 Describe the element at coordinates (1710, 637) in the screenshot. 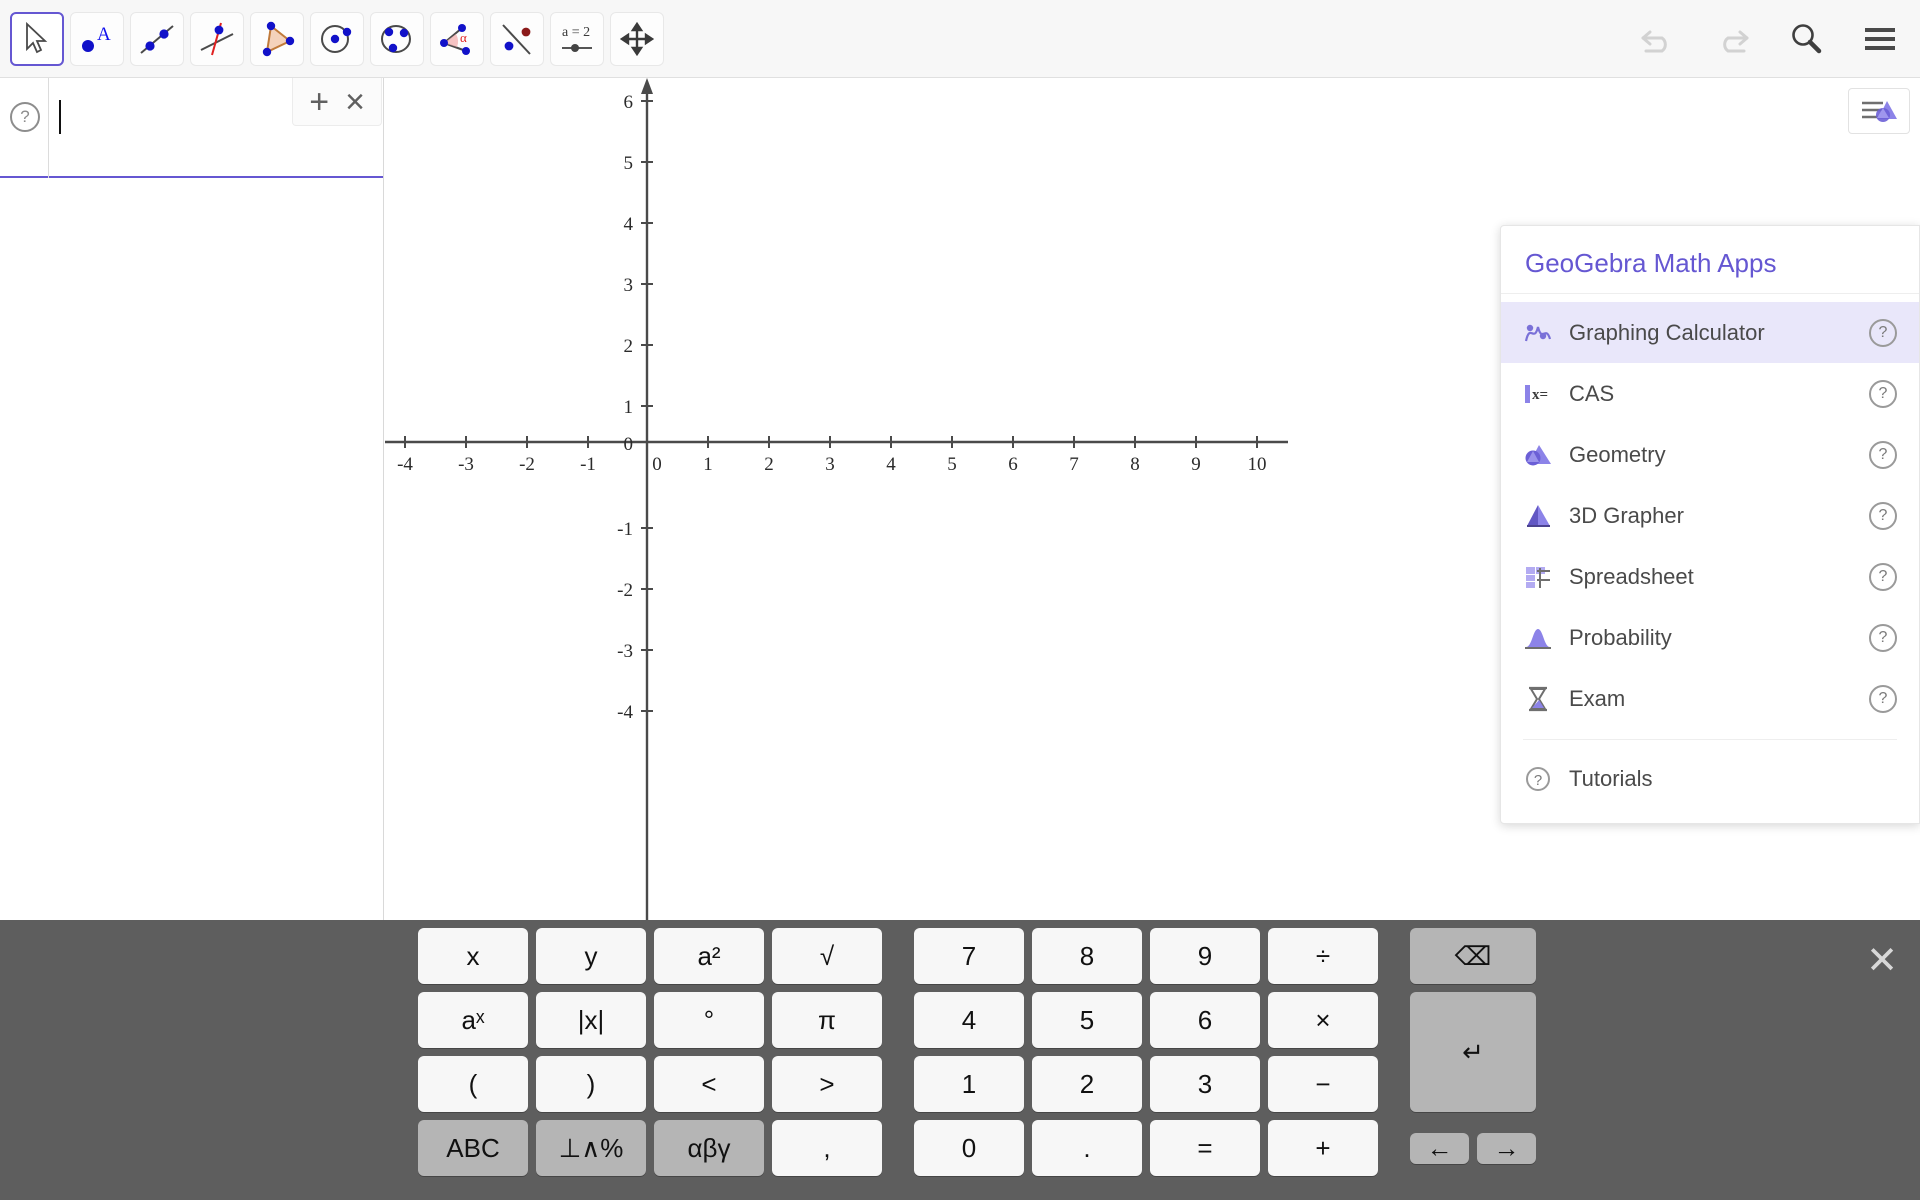

I see `app-item-probability: Probability ?` at that location.